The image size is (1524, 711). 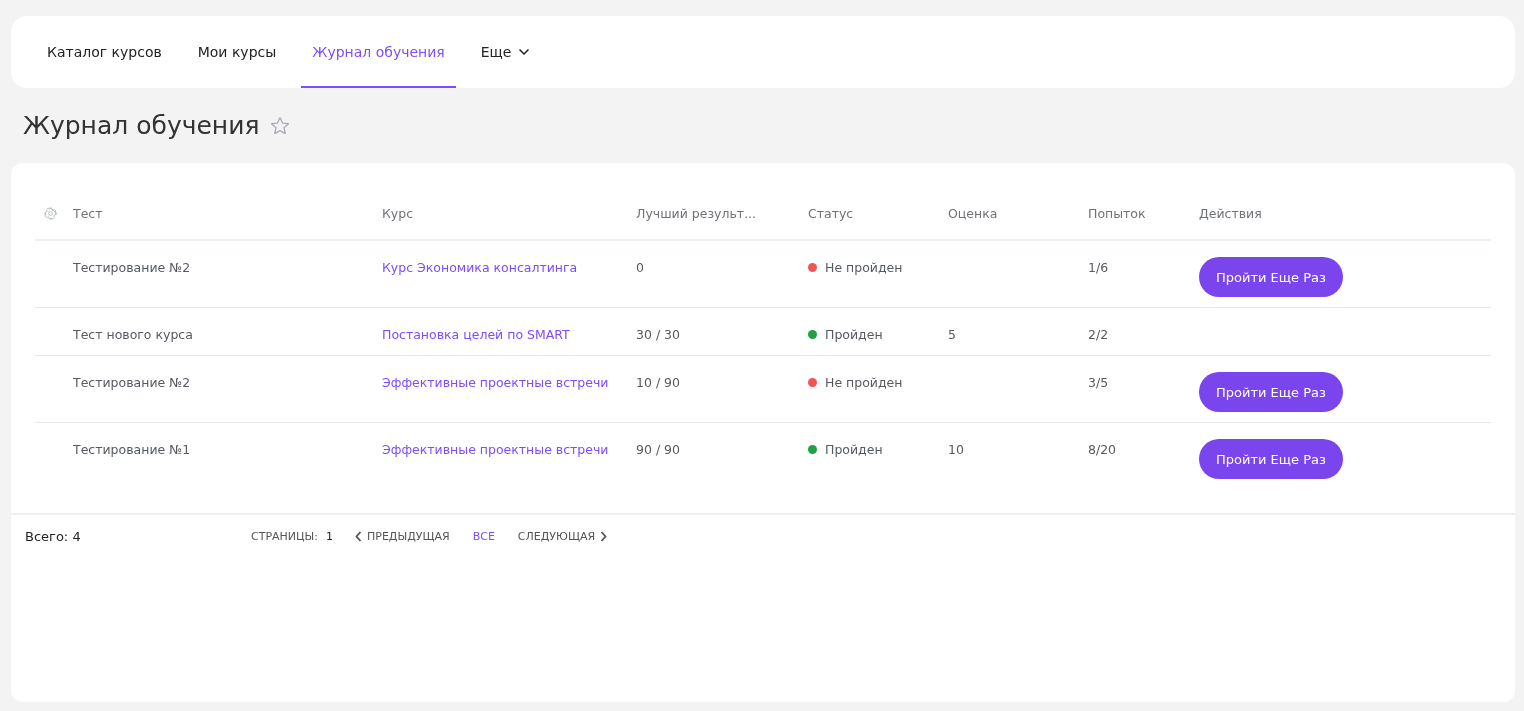 What do you see at coordinates (956, 450) in the screenshot?
I see `table-cell-text: 10` at bounding box center [956, 450].